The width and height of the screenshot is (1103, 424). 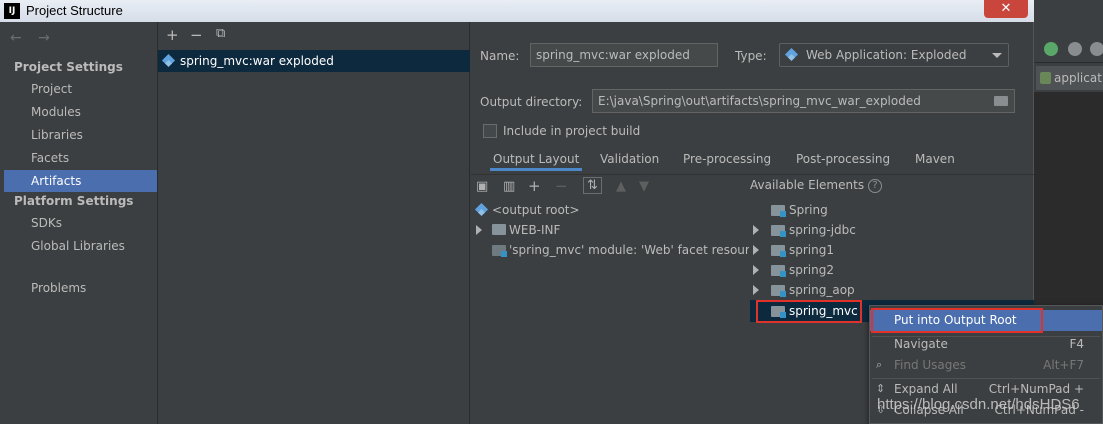 I want to click on tree-row-web-facet: 'spring_mvc' module: 'Web' facet resourc, so click(x=611, y=250).